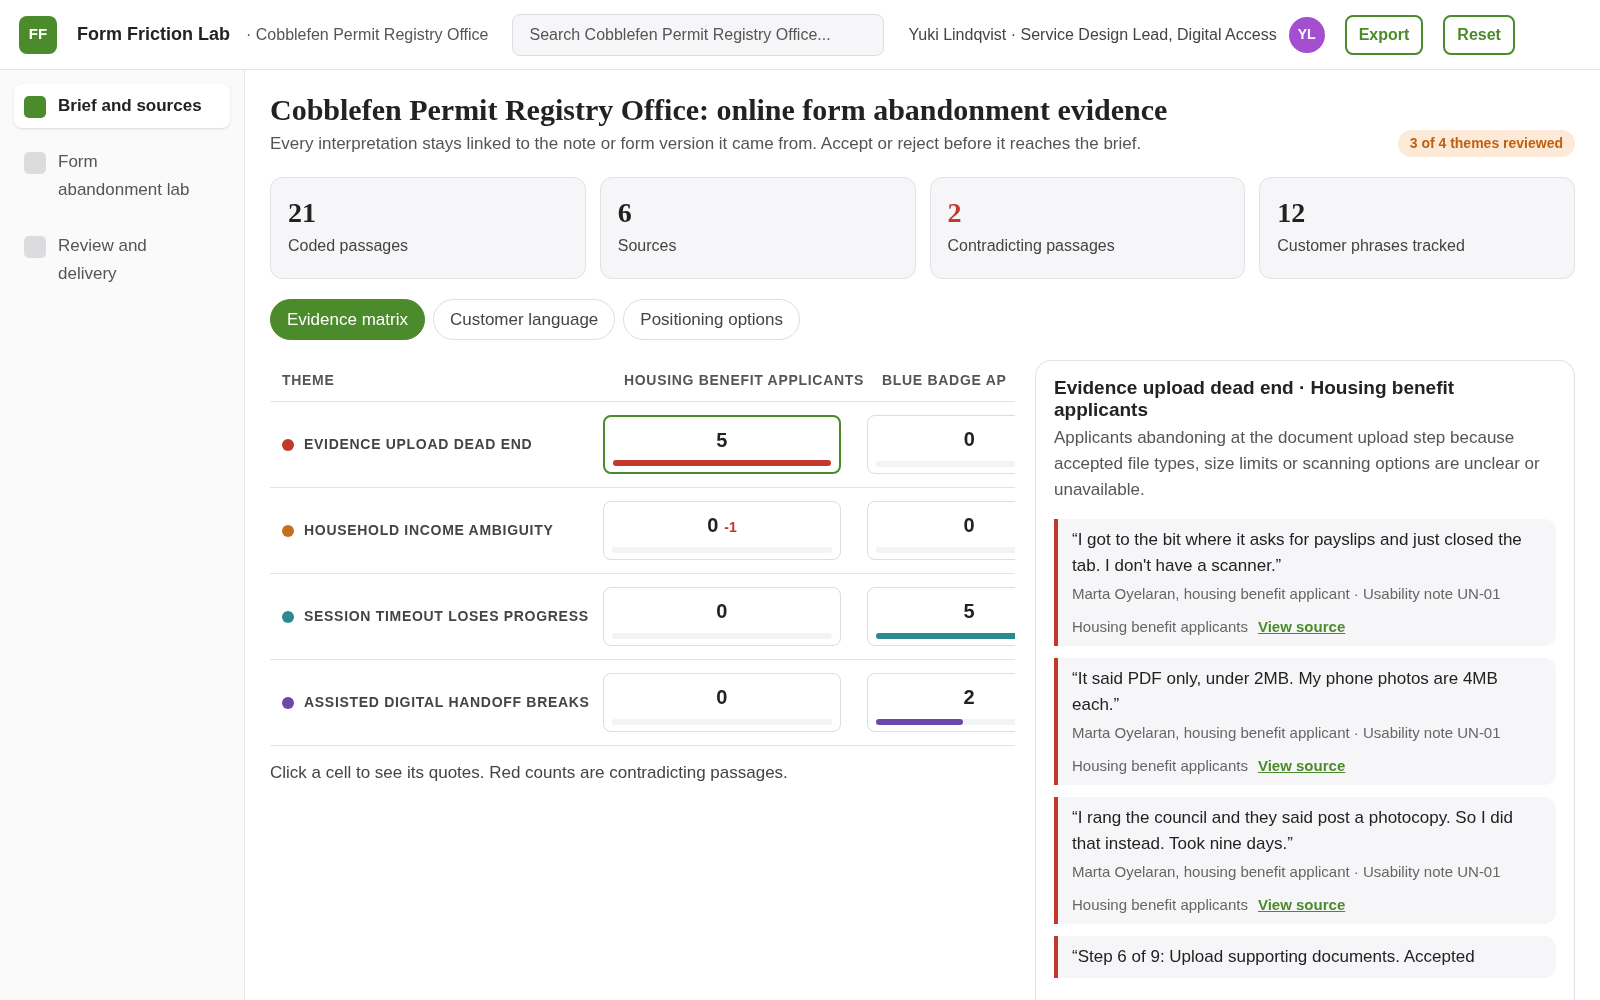  I want to click on matrix-cell: 0 -1, so click(722, 530).